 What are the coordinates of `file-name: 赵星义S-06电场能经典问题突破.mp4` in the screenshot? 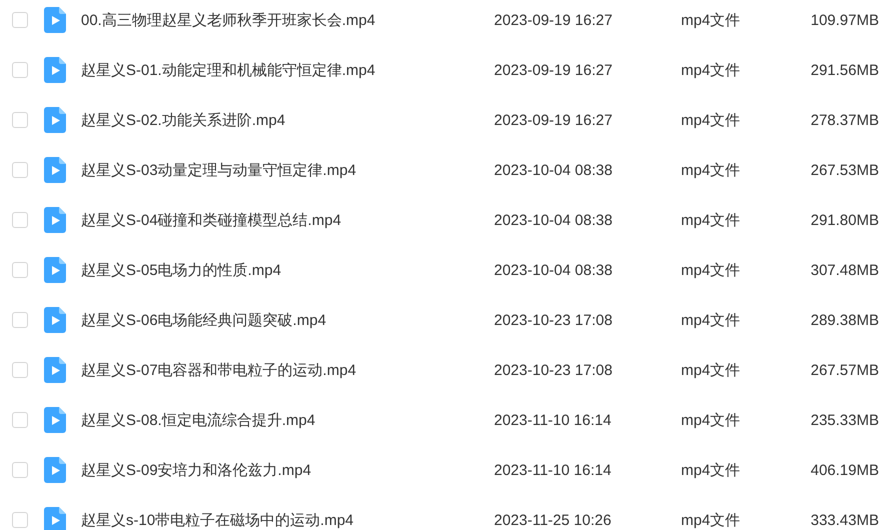 It's located at (286, 320).